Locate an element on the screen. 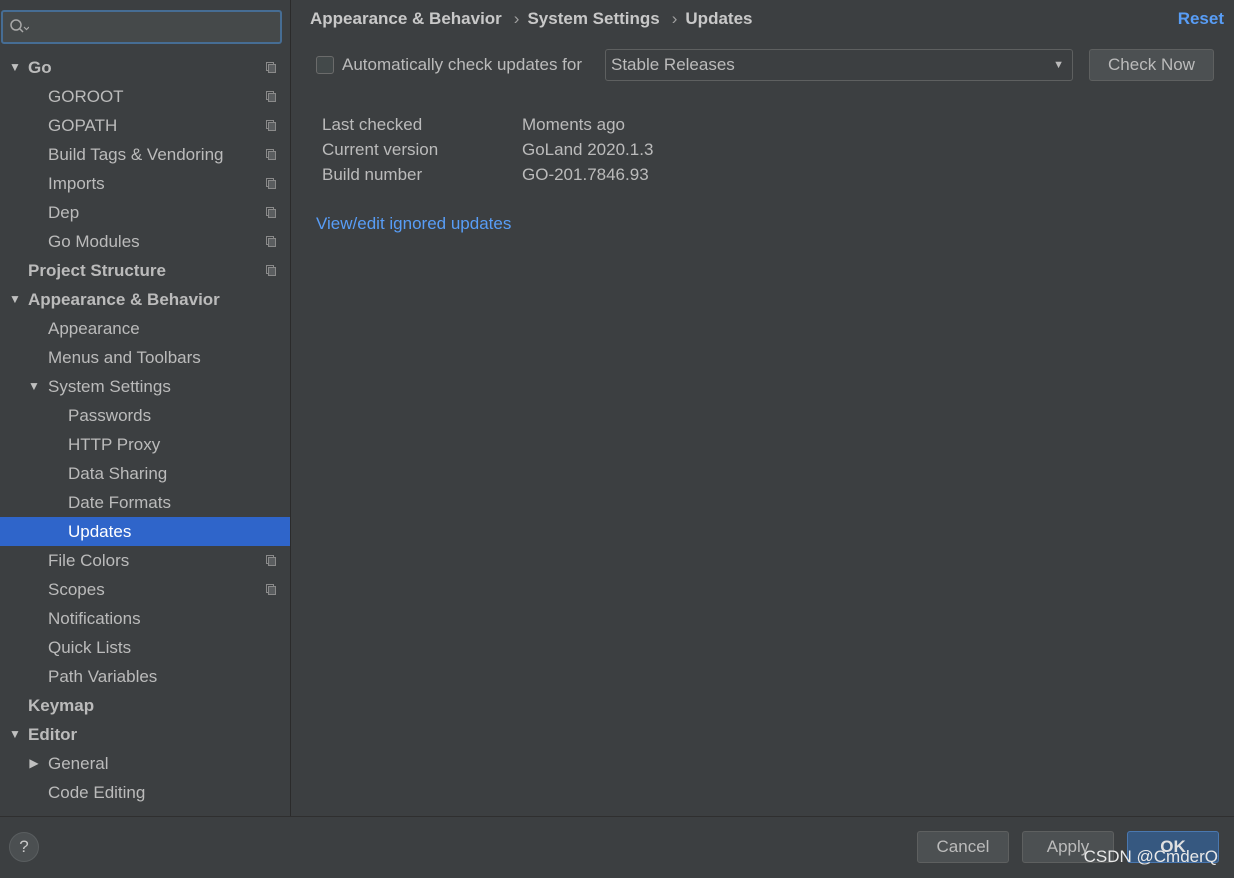 The height and width of the screenshot is (878, 1234). sidebar-item: Quick Lists is located at coordinates (145, 647).